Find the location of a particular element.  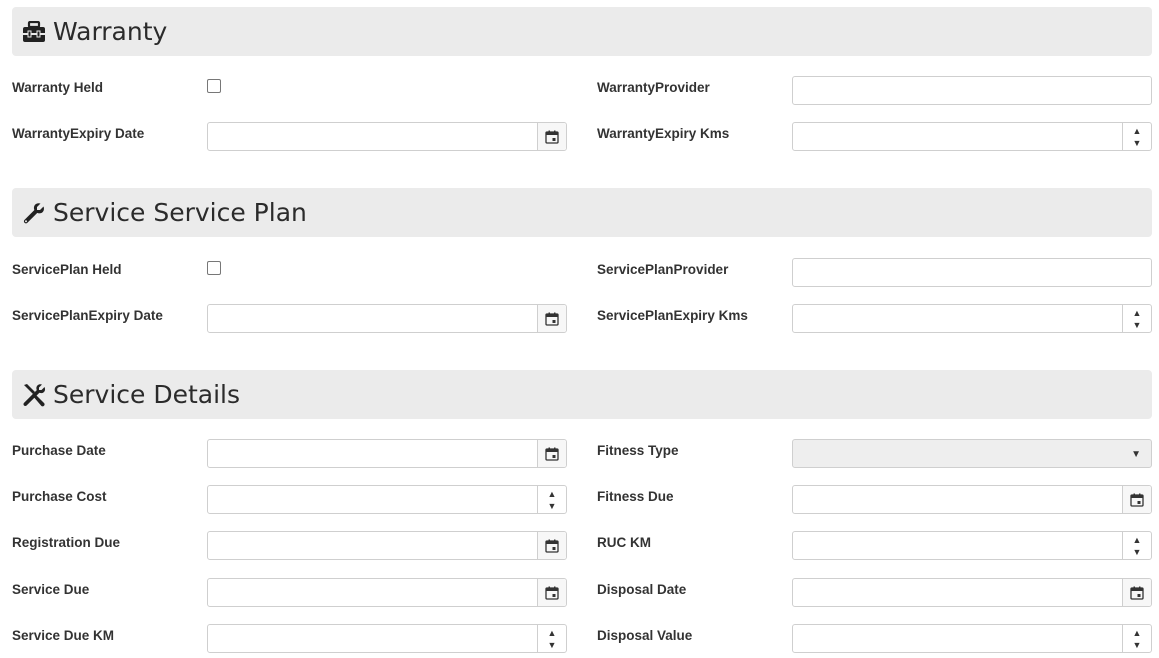

warranty-expiry-date-label: WarrantyExpiry Date is located at coordinates (78, 133).